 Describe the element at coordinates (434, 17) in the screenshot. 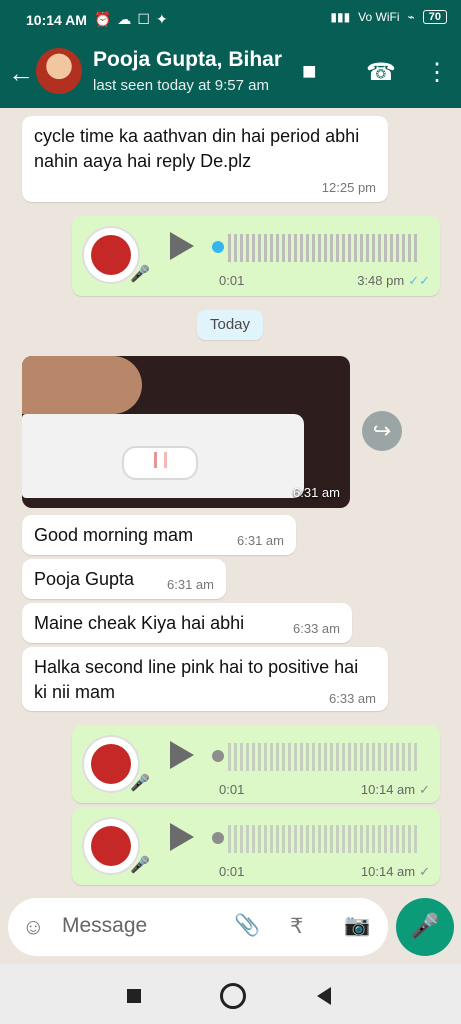

I see `battery-icon: 70` at that location.